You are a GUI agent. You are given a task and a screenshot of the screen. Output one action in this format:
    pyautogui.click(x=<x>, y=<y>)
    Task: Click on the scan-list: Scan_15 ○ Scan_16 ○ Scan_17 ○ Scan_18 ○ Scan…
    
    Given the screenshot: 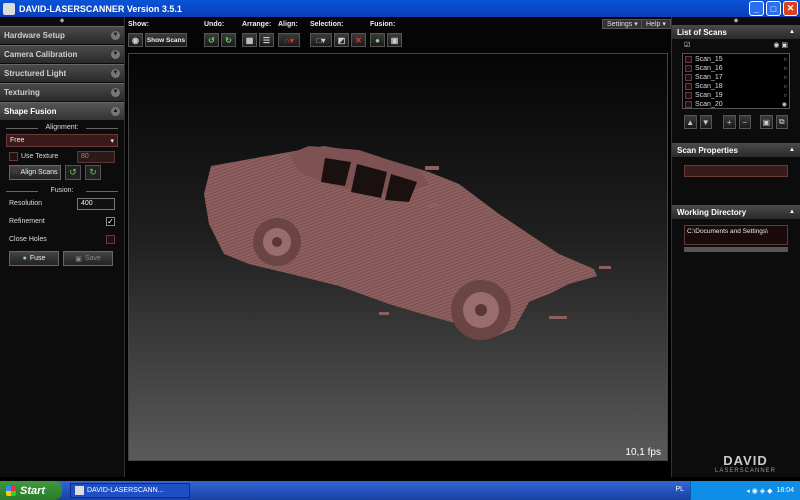 What is the action you would take?
    pyautogui.click(x=736, y=81)
    